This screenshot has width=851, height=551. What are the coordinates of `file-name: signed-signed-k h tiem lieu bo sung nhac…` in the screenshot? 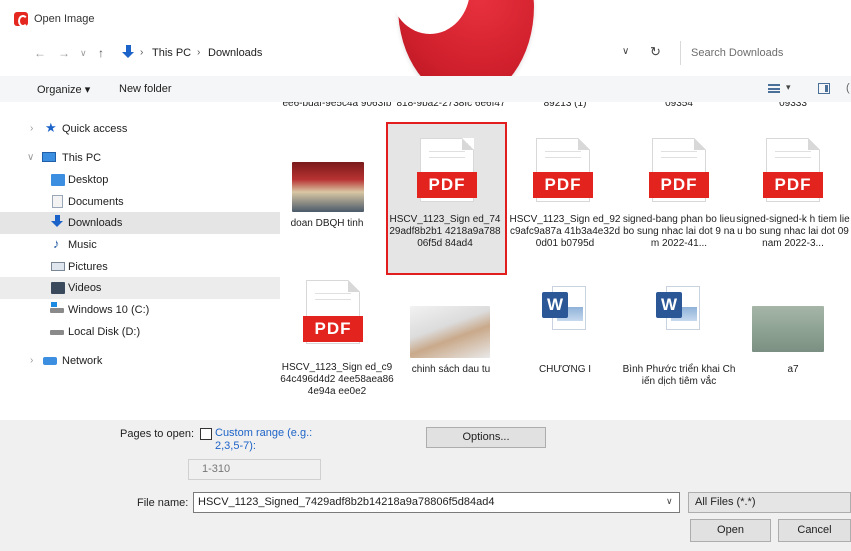 It's located at (793, 231).